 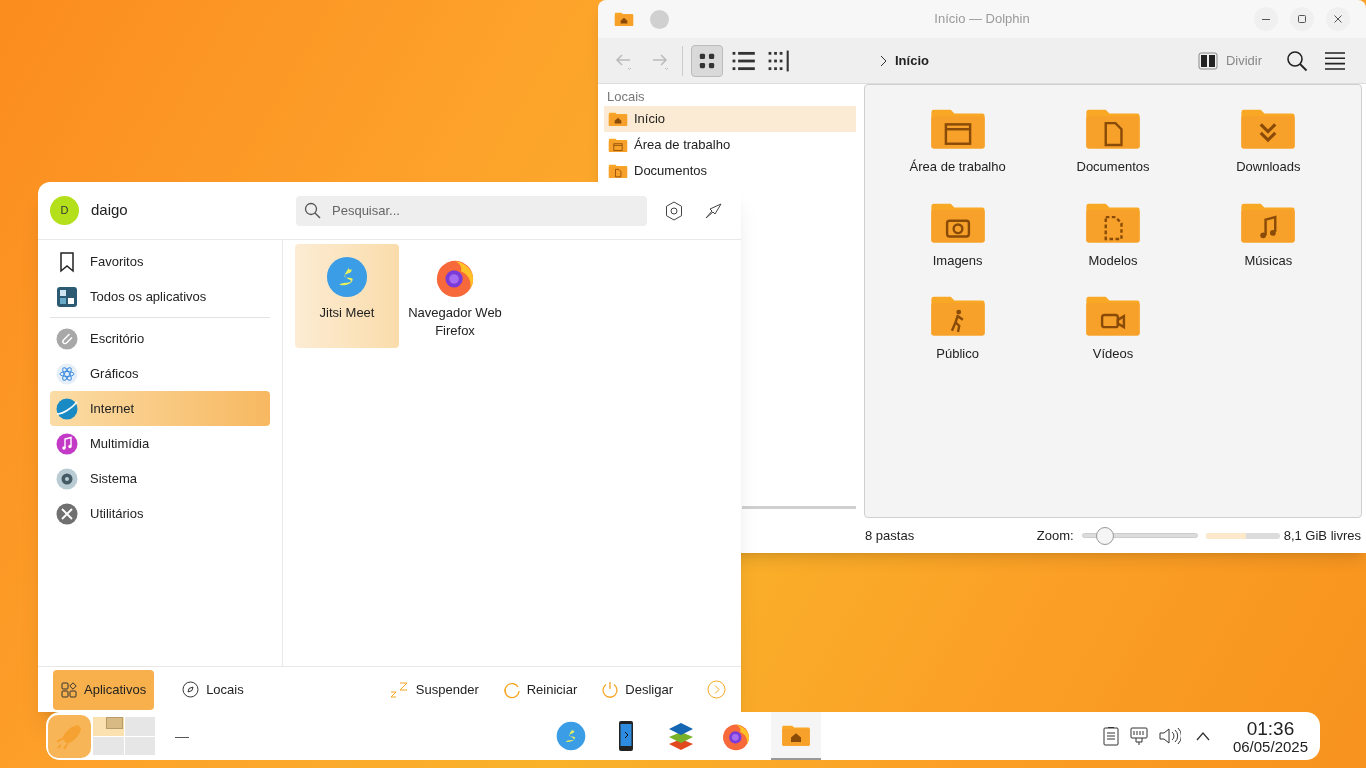 What do you see at coordinates (67, 478) in the screenshot?
I see `gear-icon` at bounding box center [67, 478].